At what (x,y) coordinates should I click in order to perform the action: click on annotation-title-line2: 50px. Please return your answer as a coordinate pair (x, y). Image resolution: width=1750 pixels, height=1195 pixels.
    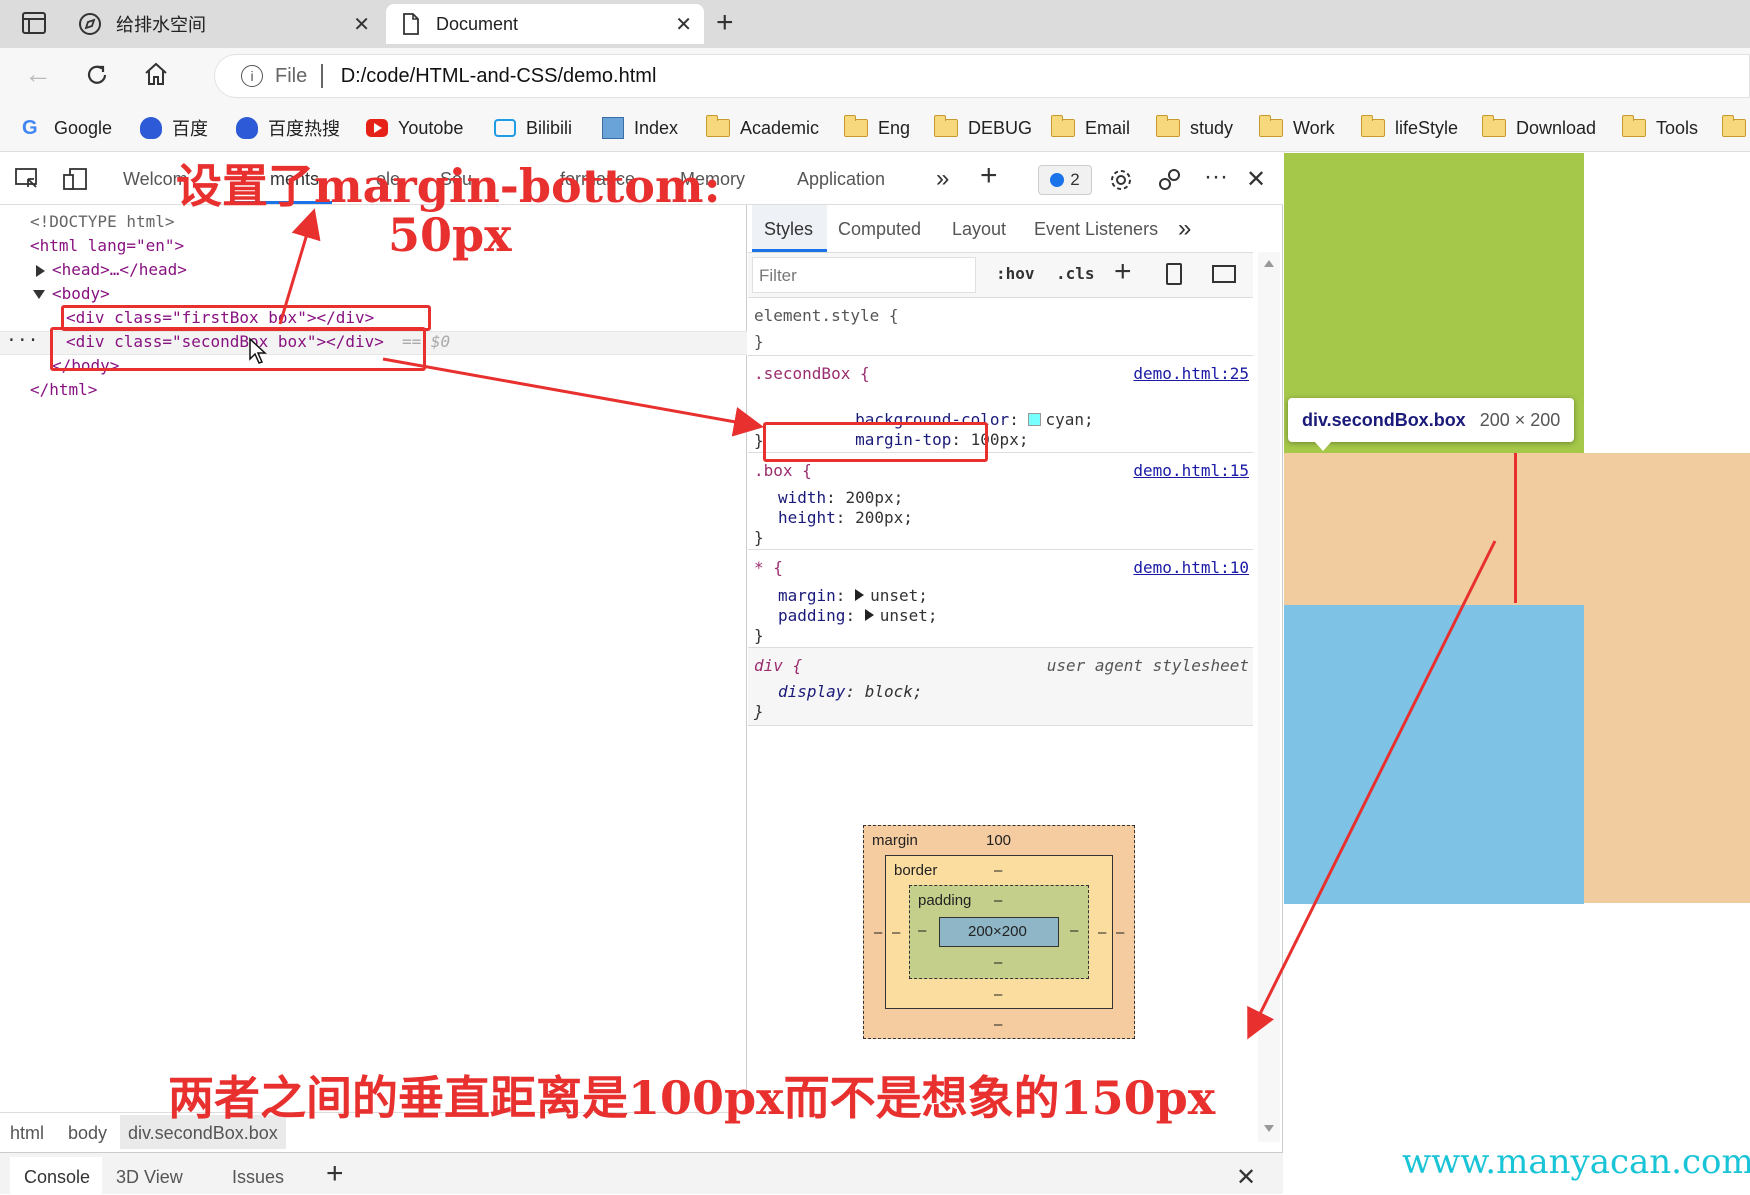
    Looking at the image, I should click on (450, 235).